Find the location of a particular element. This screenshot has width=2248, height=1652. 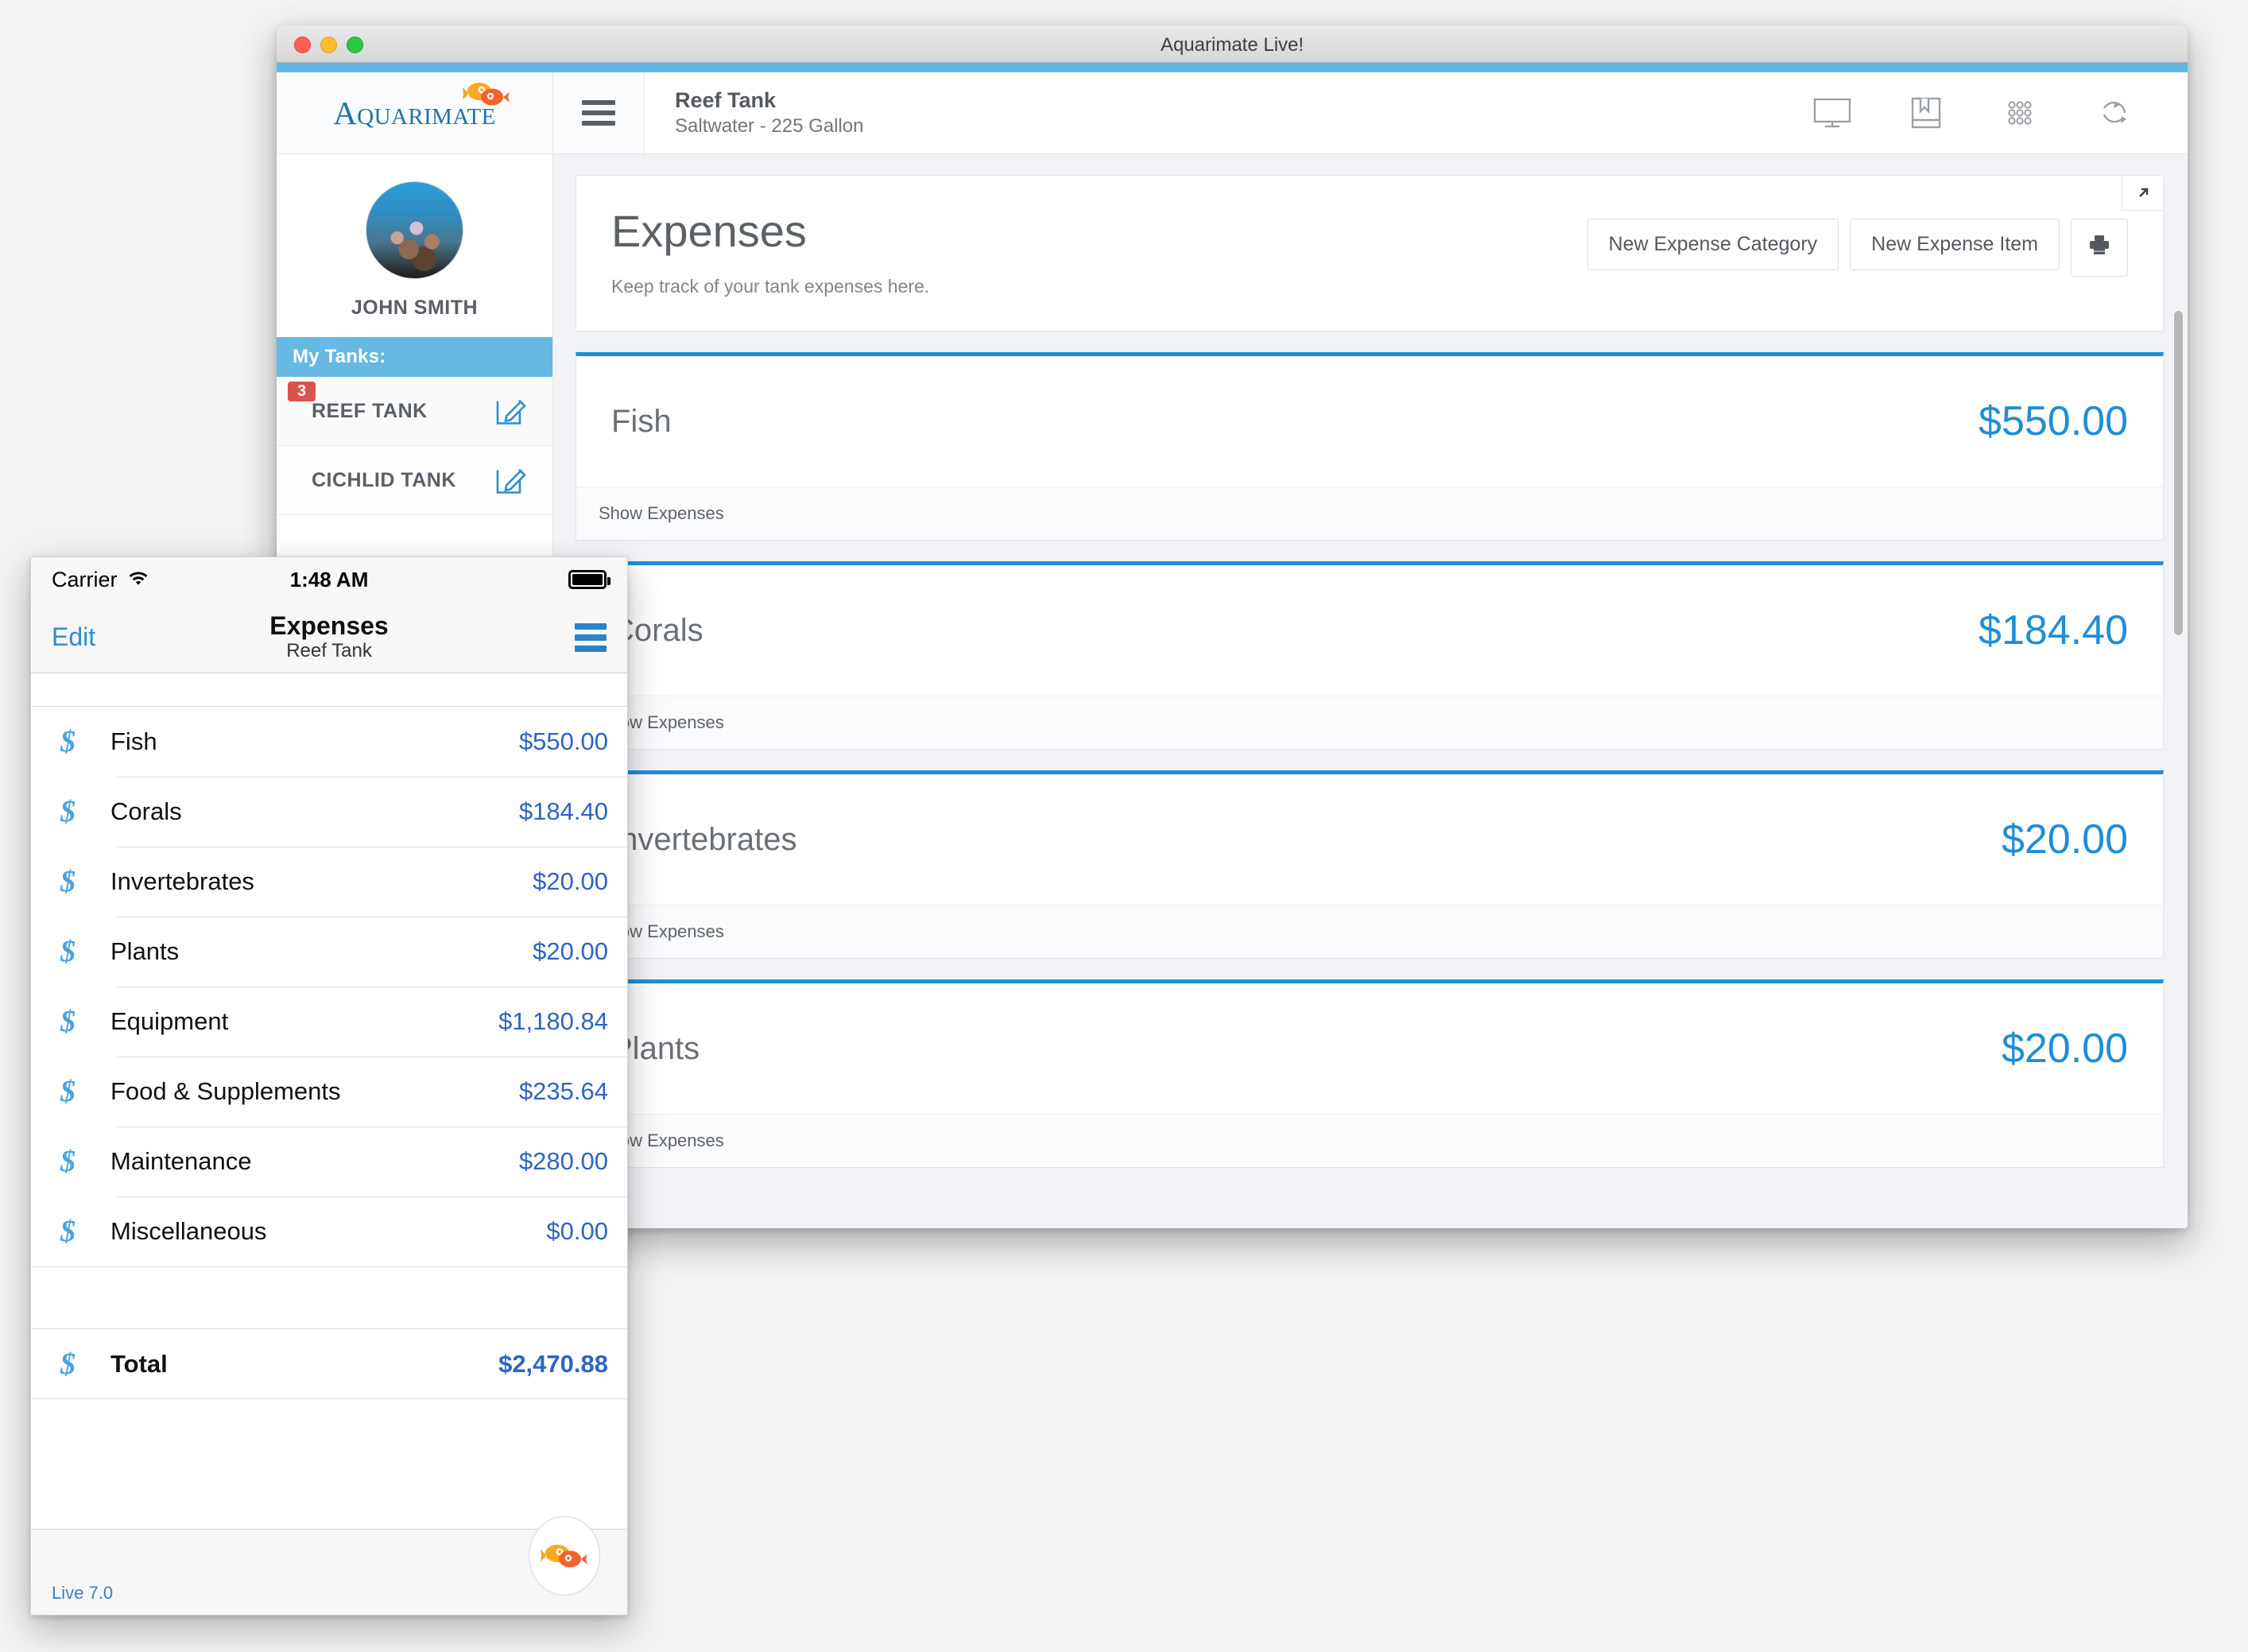

list-section-spacer is located at coordinates (329, 1297).